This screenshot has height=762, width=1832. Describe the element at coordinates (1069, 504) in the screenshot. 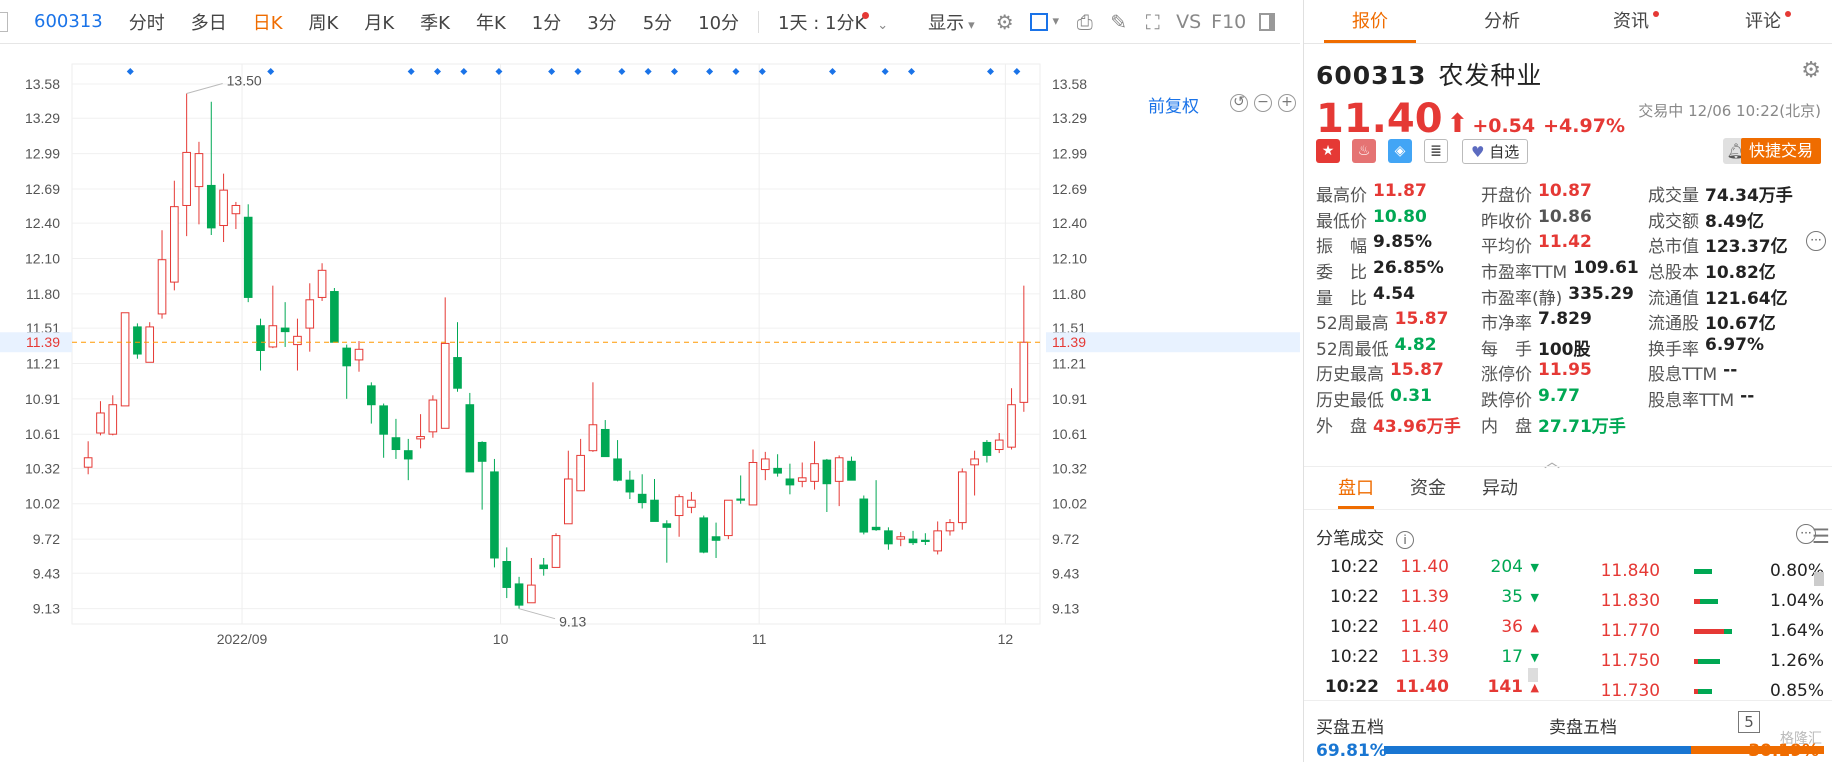

I see `y-tick-label-right: 10.02` at that location.